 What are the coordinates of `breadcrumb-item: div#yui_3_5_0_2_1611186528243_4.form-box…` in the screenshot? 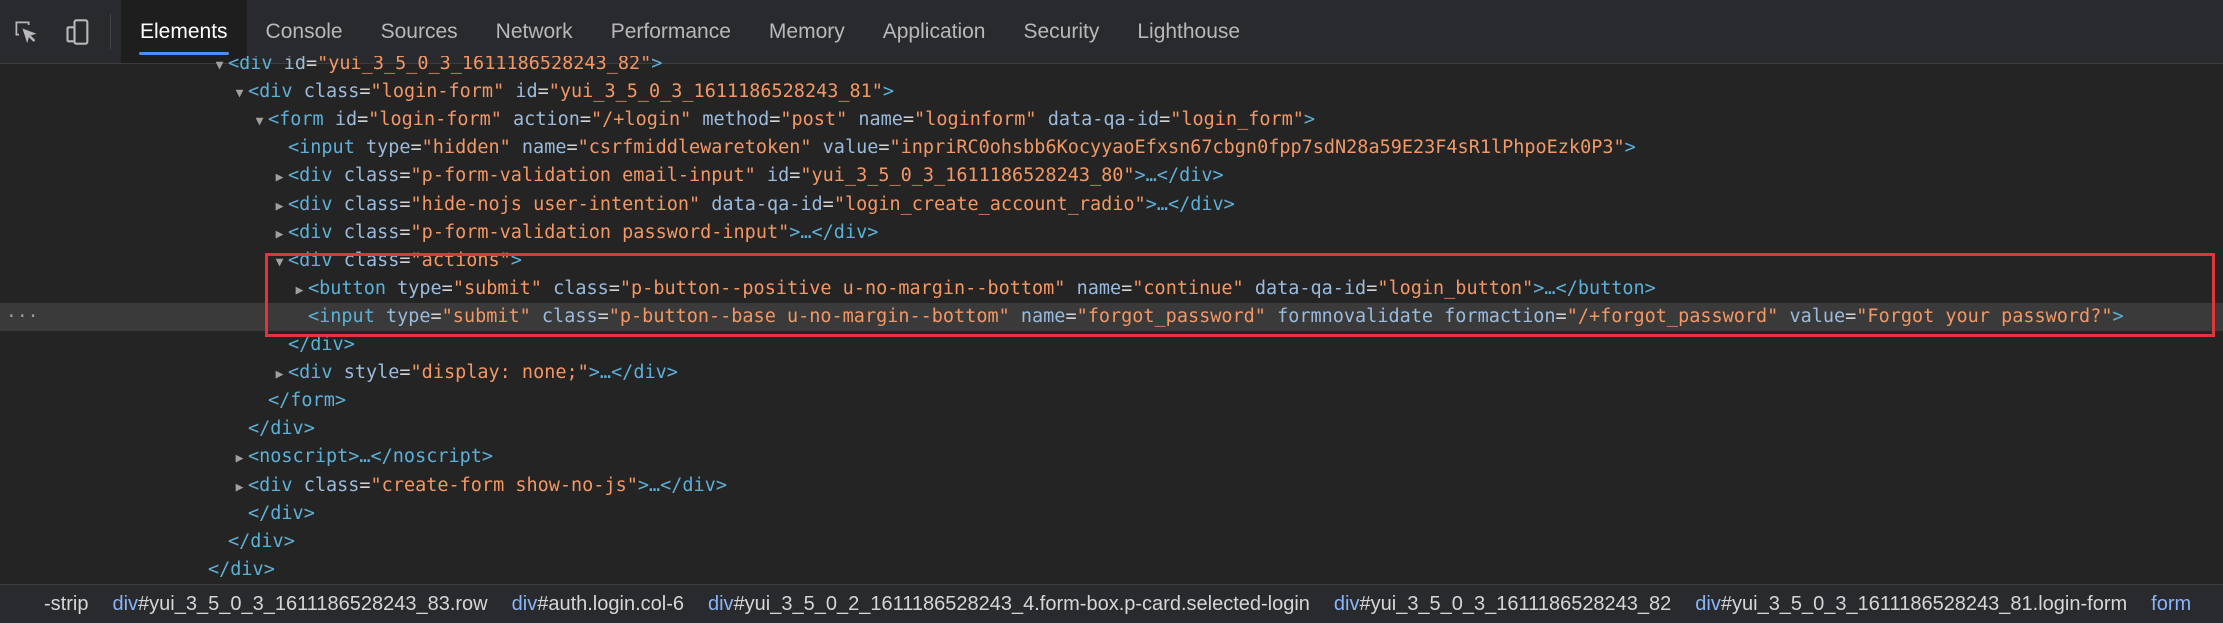 It's located at (1009, 604).